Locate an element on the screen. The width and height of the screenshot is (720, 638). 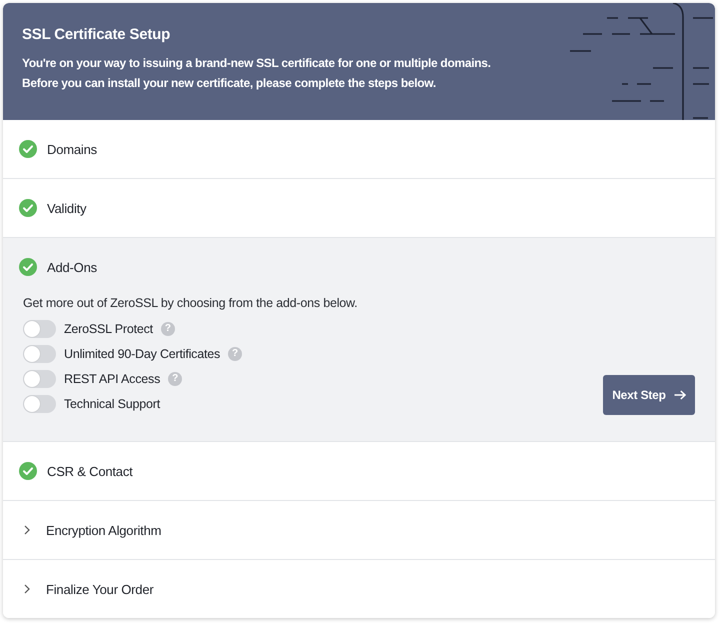
step-header: Encryption Algorithm is located at coordinates (359, 530).